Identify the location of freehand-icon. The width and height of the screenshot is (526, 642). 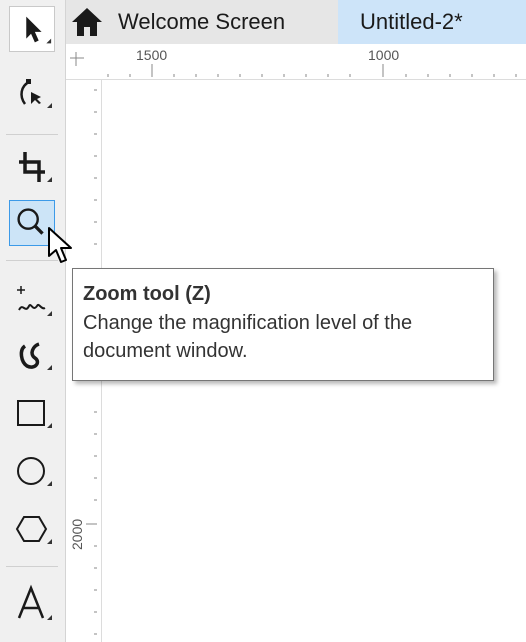
(34, 301).